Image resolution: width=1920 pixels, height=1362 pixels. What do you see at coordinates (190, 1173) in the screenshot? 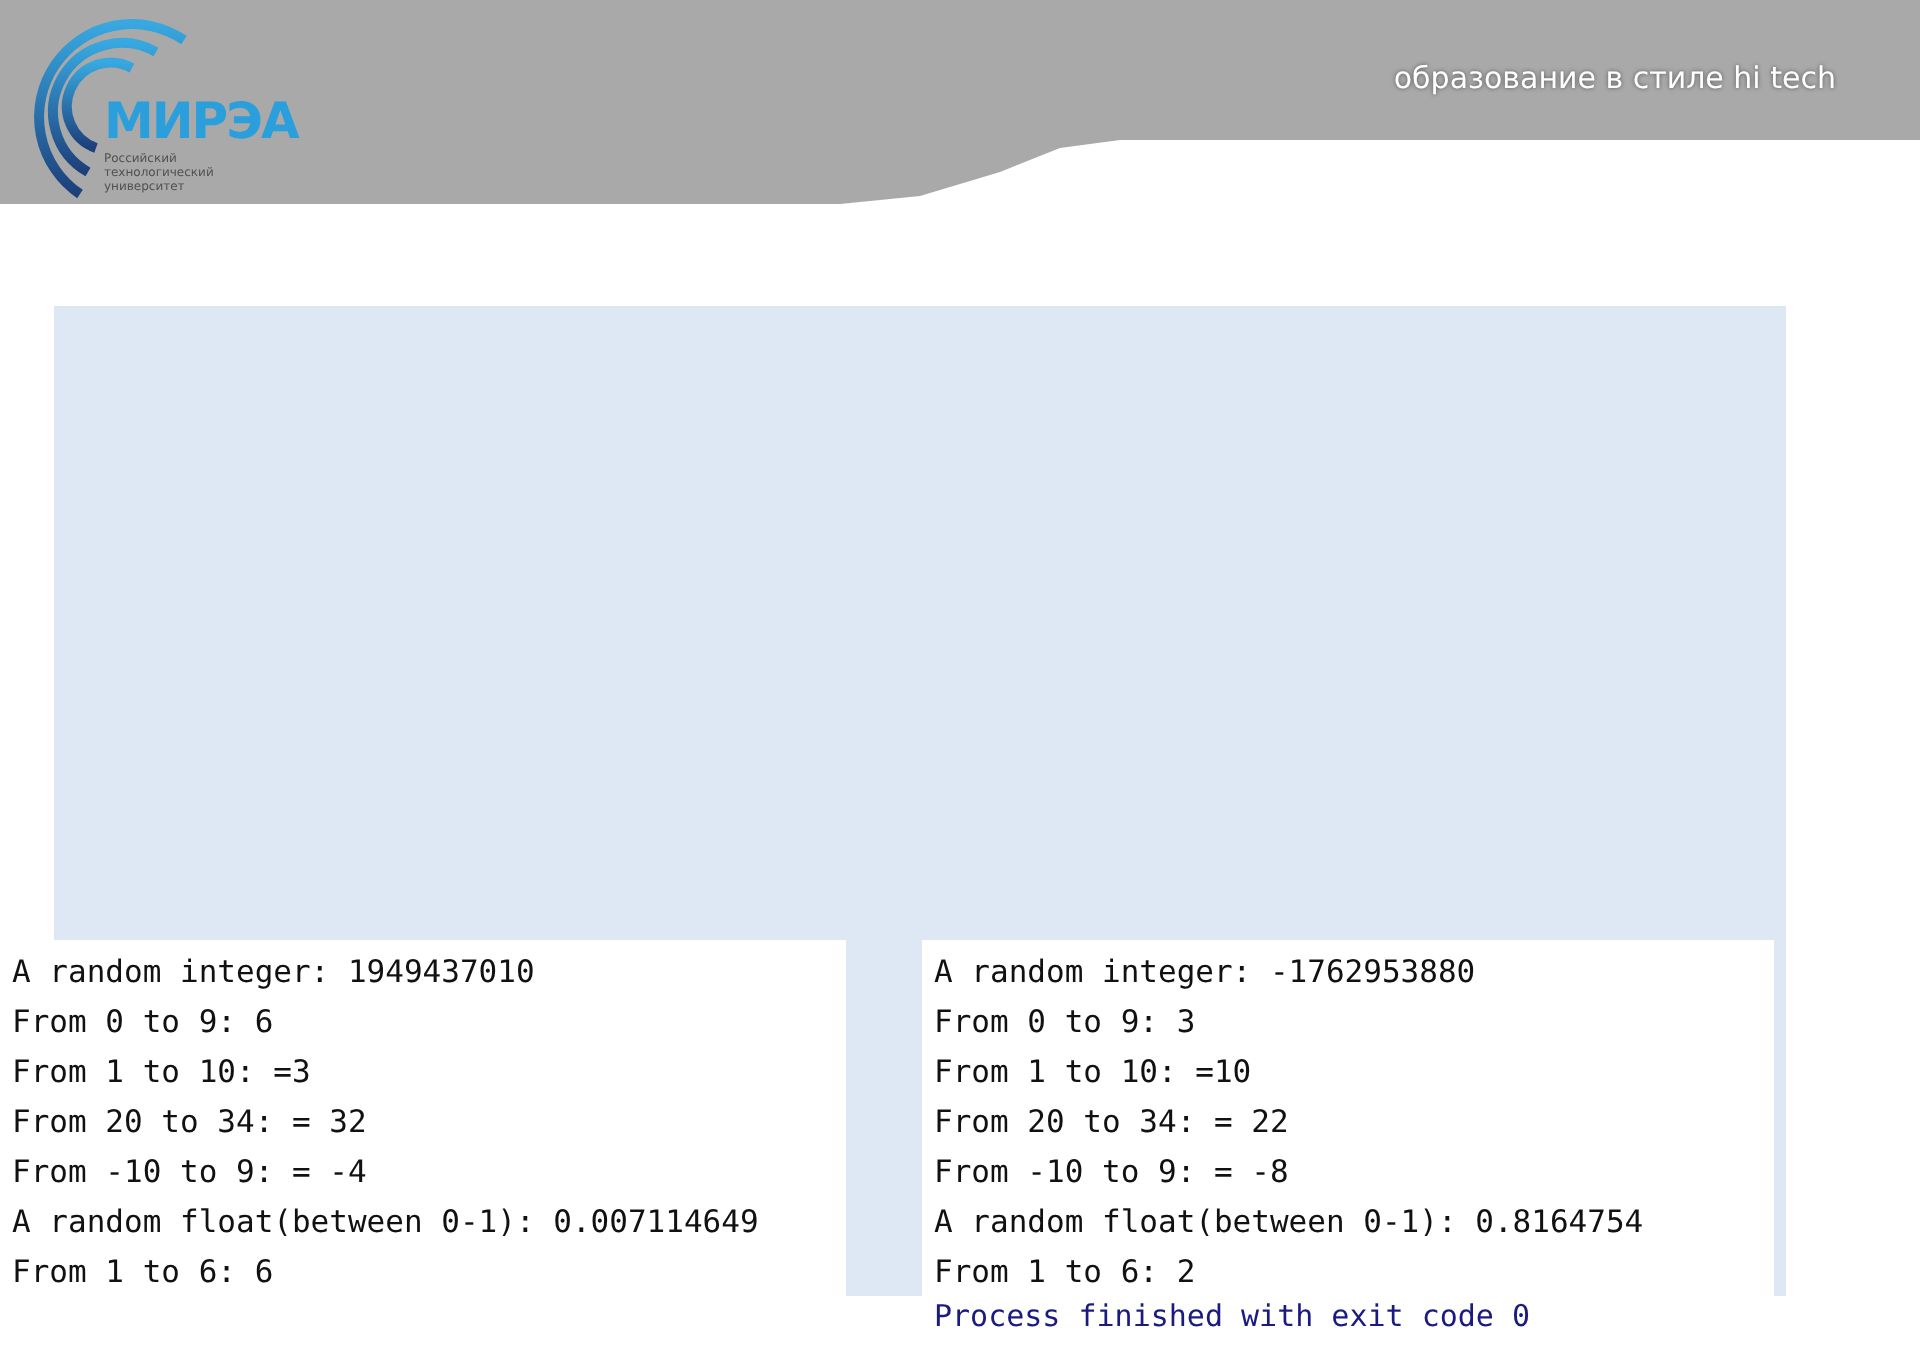
I see `console-line: From -10 to 9: = -4` at bounding box center [190, 1173].